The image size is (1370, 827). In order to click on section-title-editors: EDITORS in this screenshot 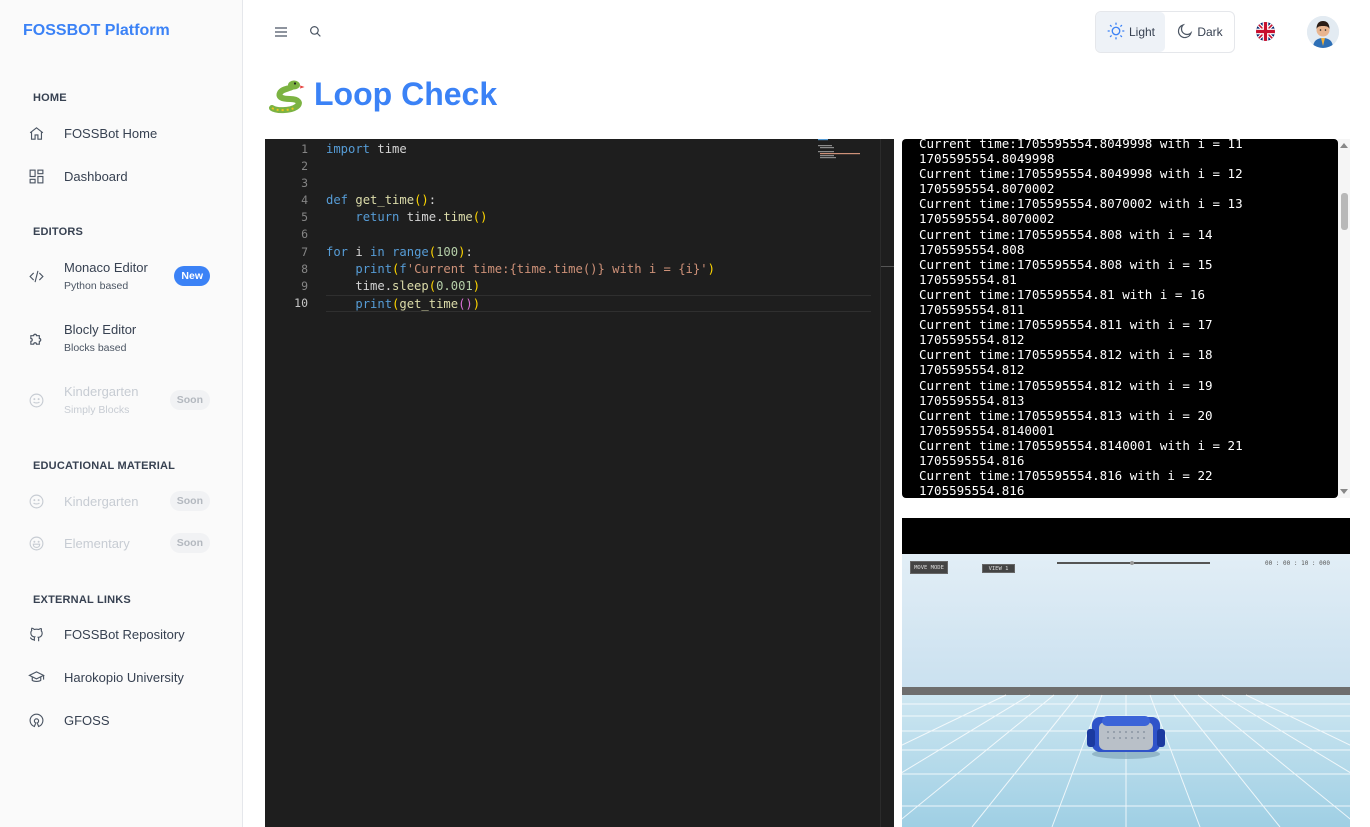, I will do `click(58, 232)`.